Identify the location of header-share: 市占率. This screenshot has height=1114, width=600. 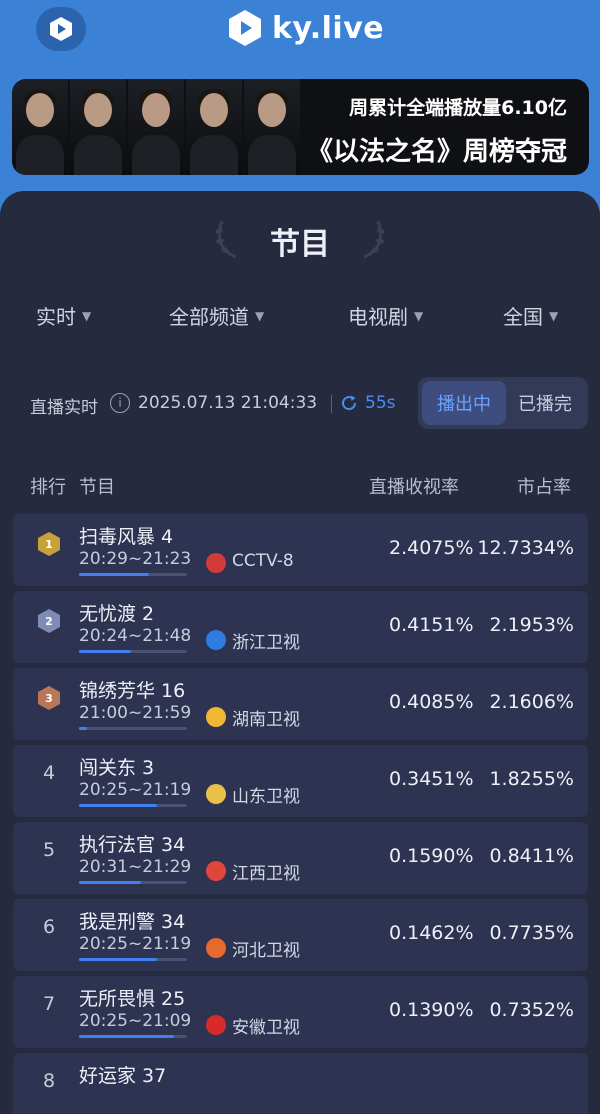
(544, 486).